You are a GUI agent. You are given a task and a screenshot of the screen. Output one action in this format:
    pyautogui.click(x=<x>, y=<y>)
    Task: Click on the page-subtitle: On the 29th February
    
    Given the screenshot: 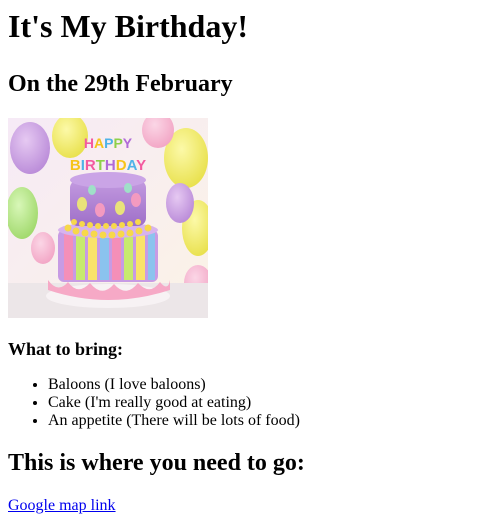 What is the action you would take?
    pyautogui.click(x=120, y=84)
    